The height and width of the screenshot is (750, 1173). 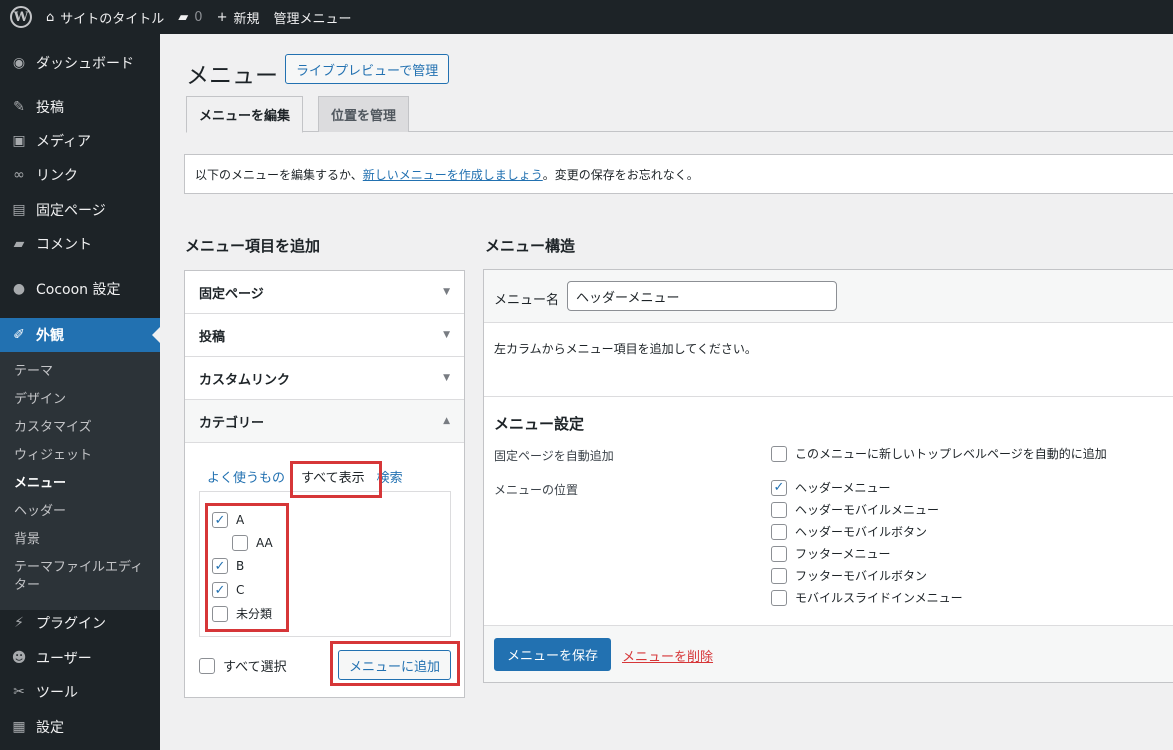 What do you see at coordinates (324, 378) in the screenshot?
I see `accordion-custom-links: カスタムリンク ▼` at bounding box center [324, 378].